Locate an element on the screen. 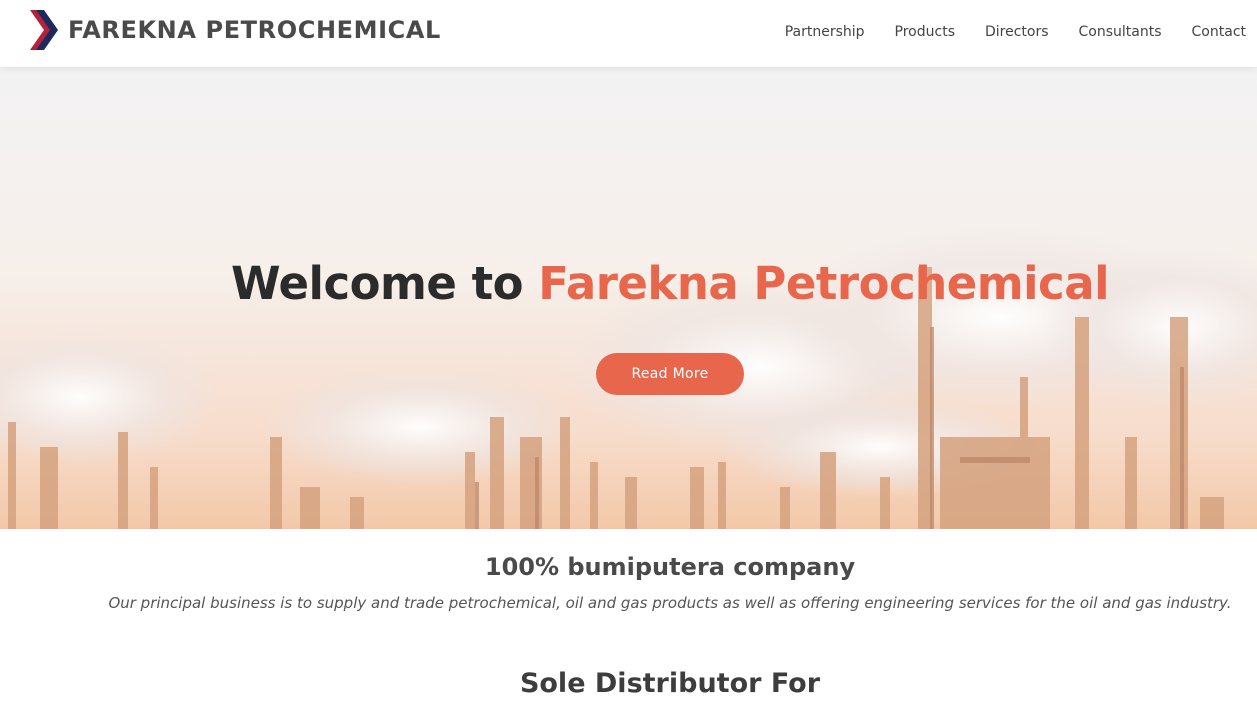 The height and width of the screenshot is (707, 1257). nav-item-directors: Directors is located at coordinates (1017, 32).